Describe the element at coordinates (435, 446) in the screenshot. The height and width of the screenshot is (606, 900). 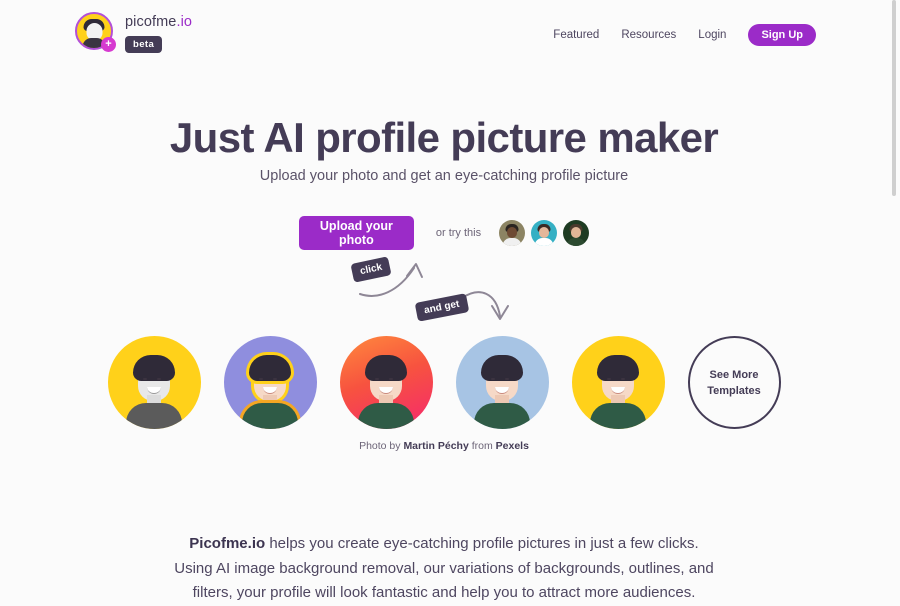
I see `credit-author: Martin Péchy` at that location.